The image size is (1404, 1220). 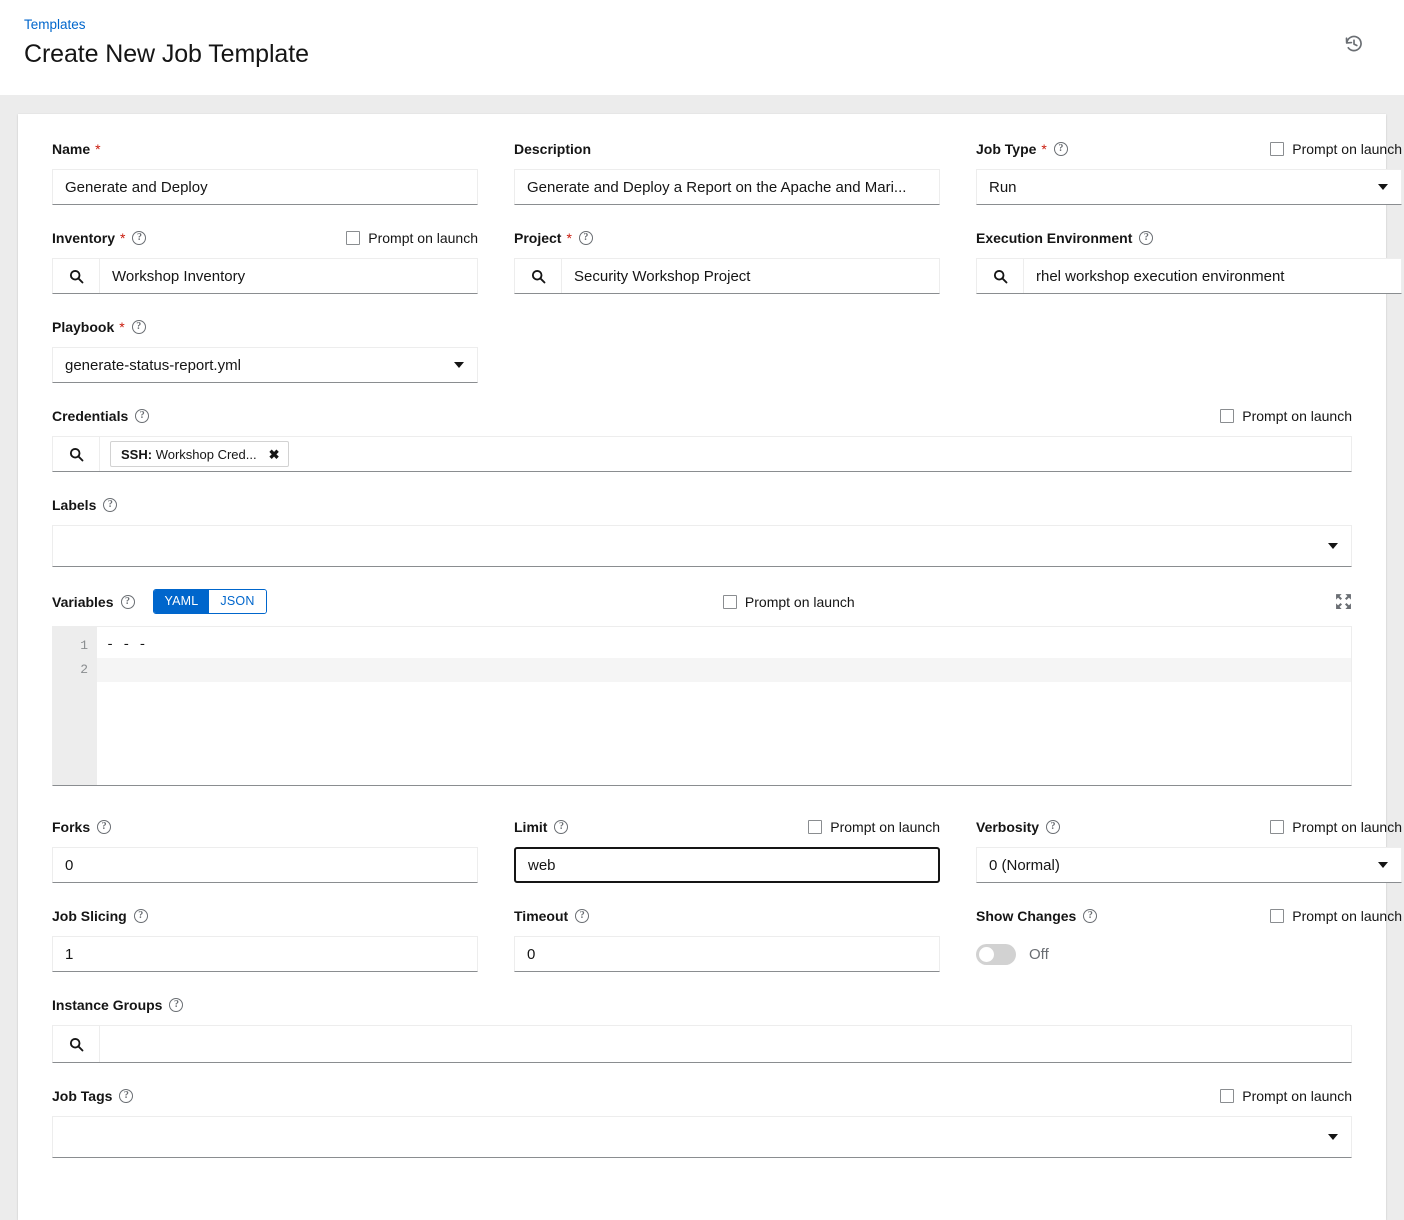 What do you see at coordinates (1227, 1096) in the screenshot?
I see `checkbox-prompt-job-tags` at bounding box center [1227, 1096].